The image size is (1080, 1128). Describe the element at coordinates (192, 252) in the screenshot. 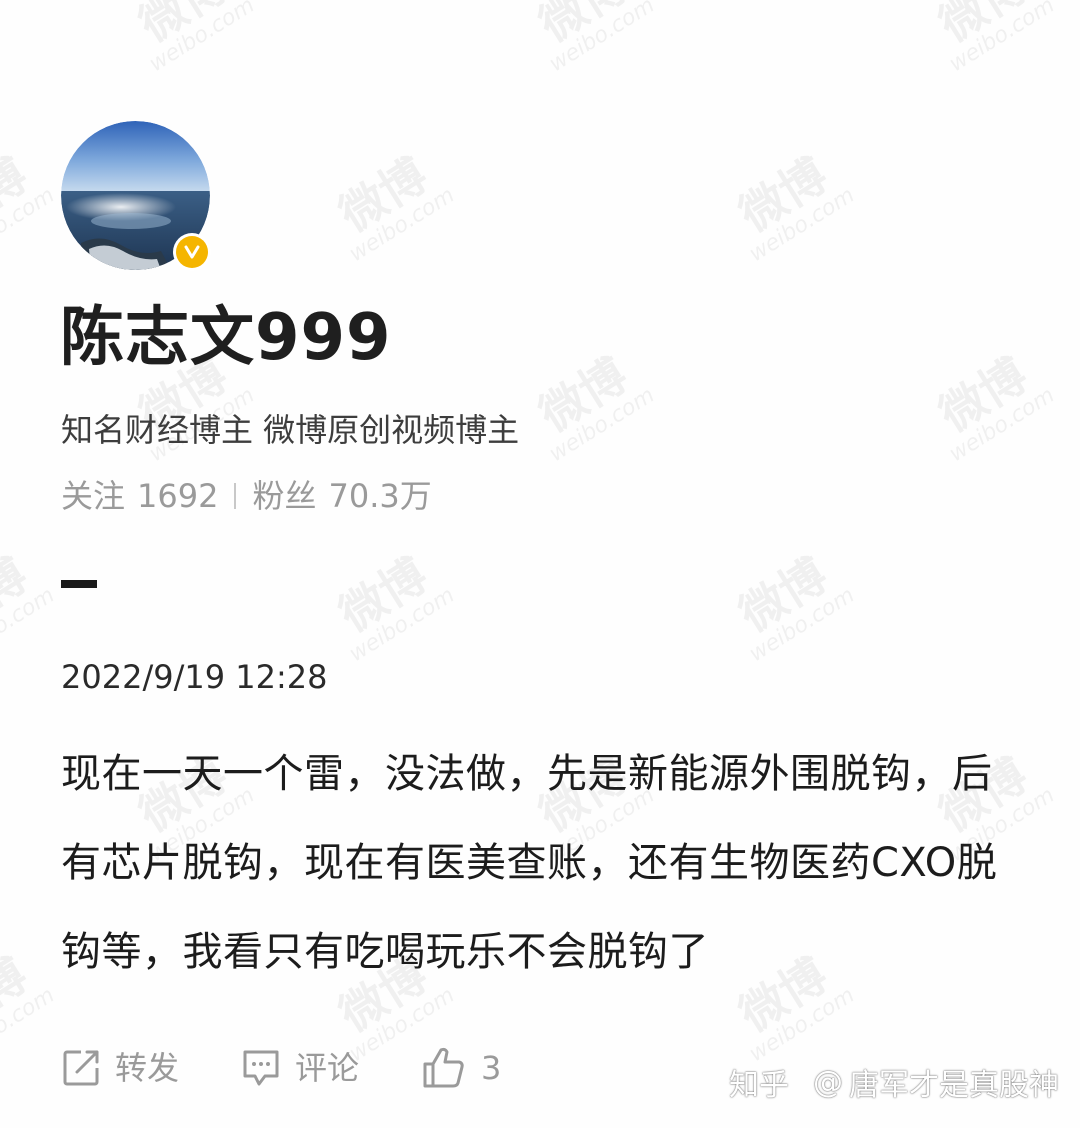

I see `verified-badge-icon` at that location.